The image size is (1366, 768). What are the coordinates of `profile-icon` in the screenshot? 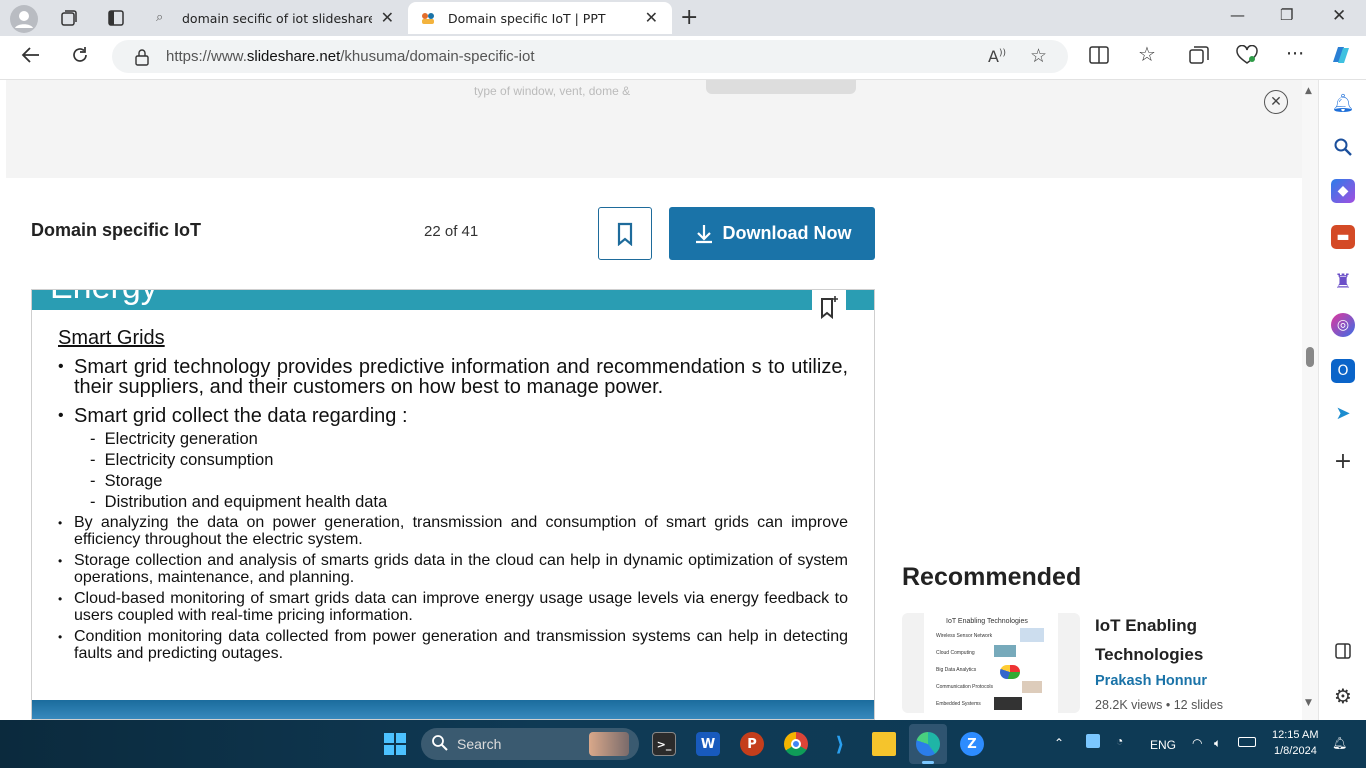 It's located at (24, 19).